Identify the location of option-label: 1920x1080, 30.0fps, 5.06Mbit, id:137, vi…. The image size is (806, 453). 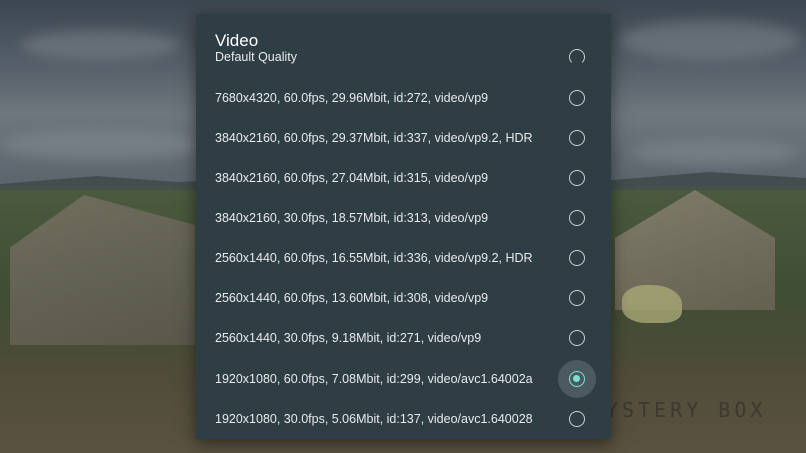
(374, 419).